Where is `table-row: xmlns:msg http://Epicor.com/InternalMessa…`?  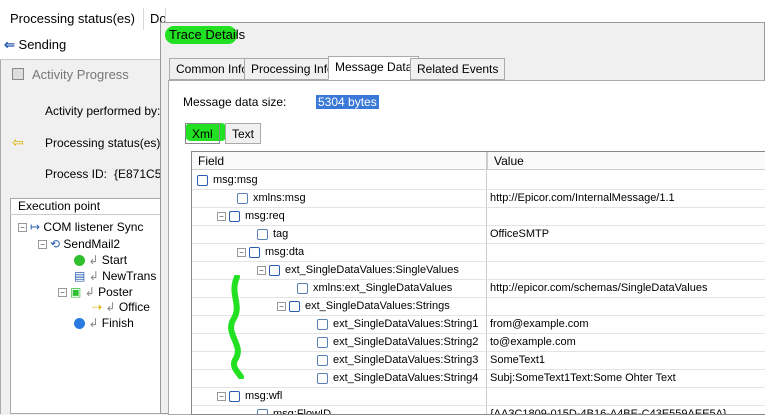 table-row: xmlns:msg http://Epicor.com/InternalMessa… is located at coordinates (478, 198).